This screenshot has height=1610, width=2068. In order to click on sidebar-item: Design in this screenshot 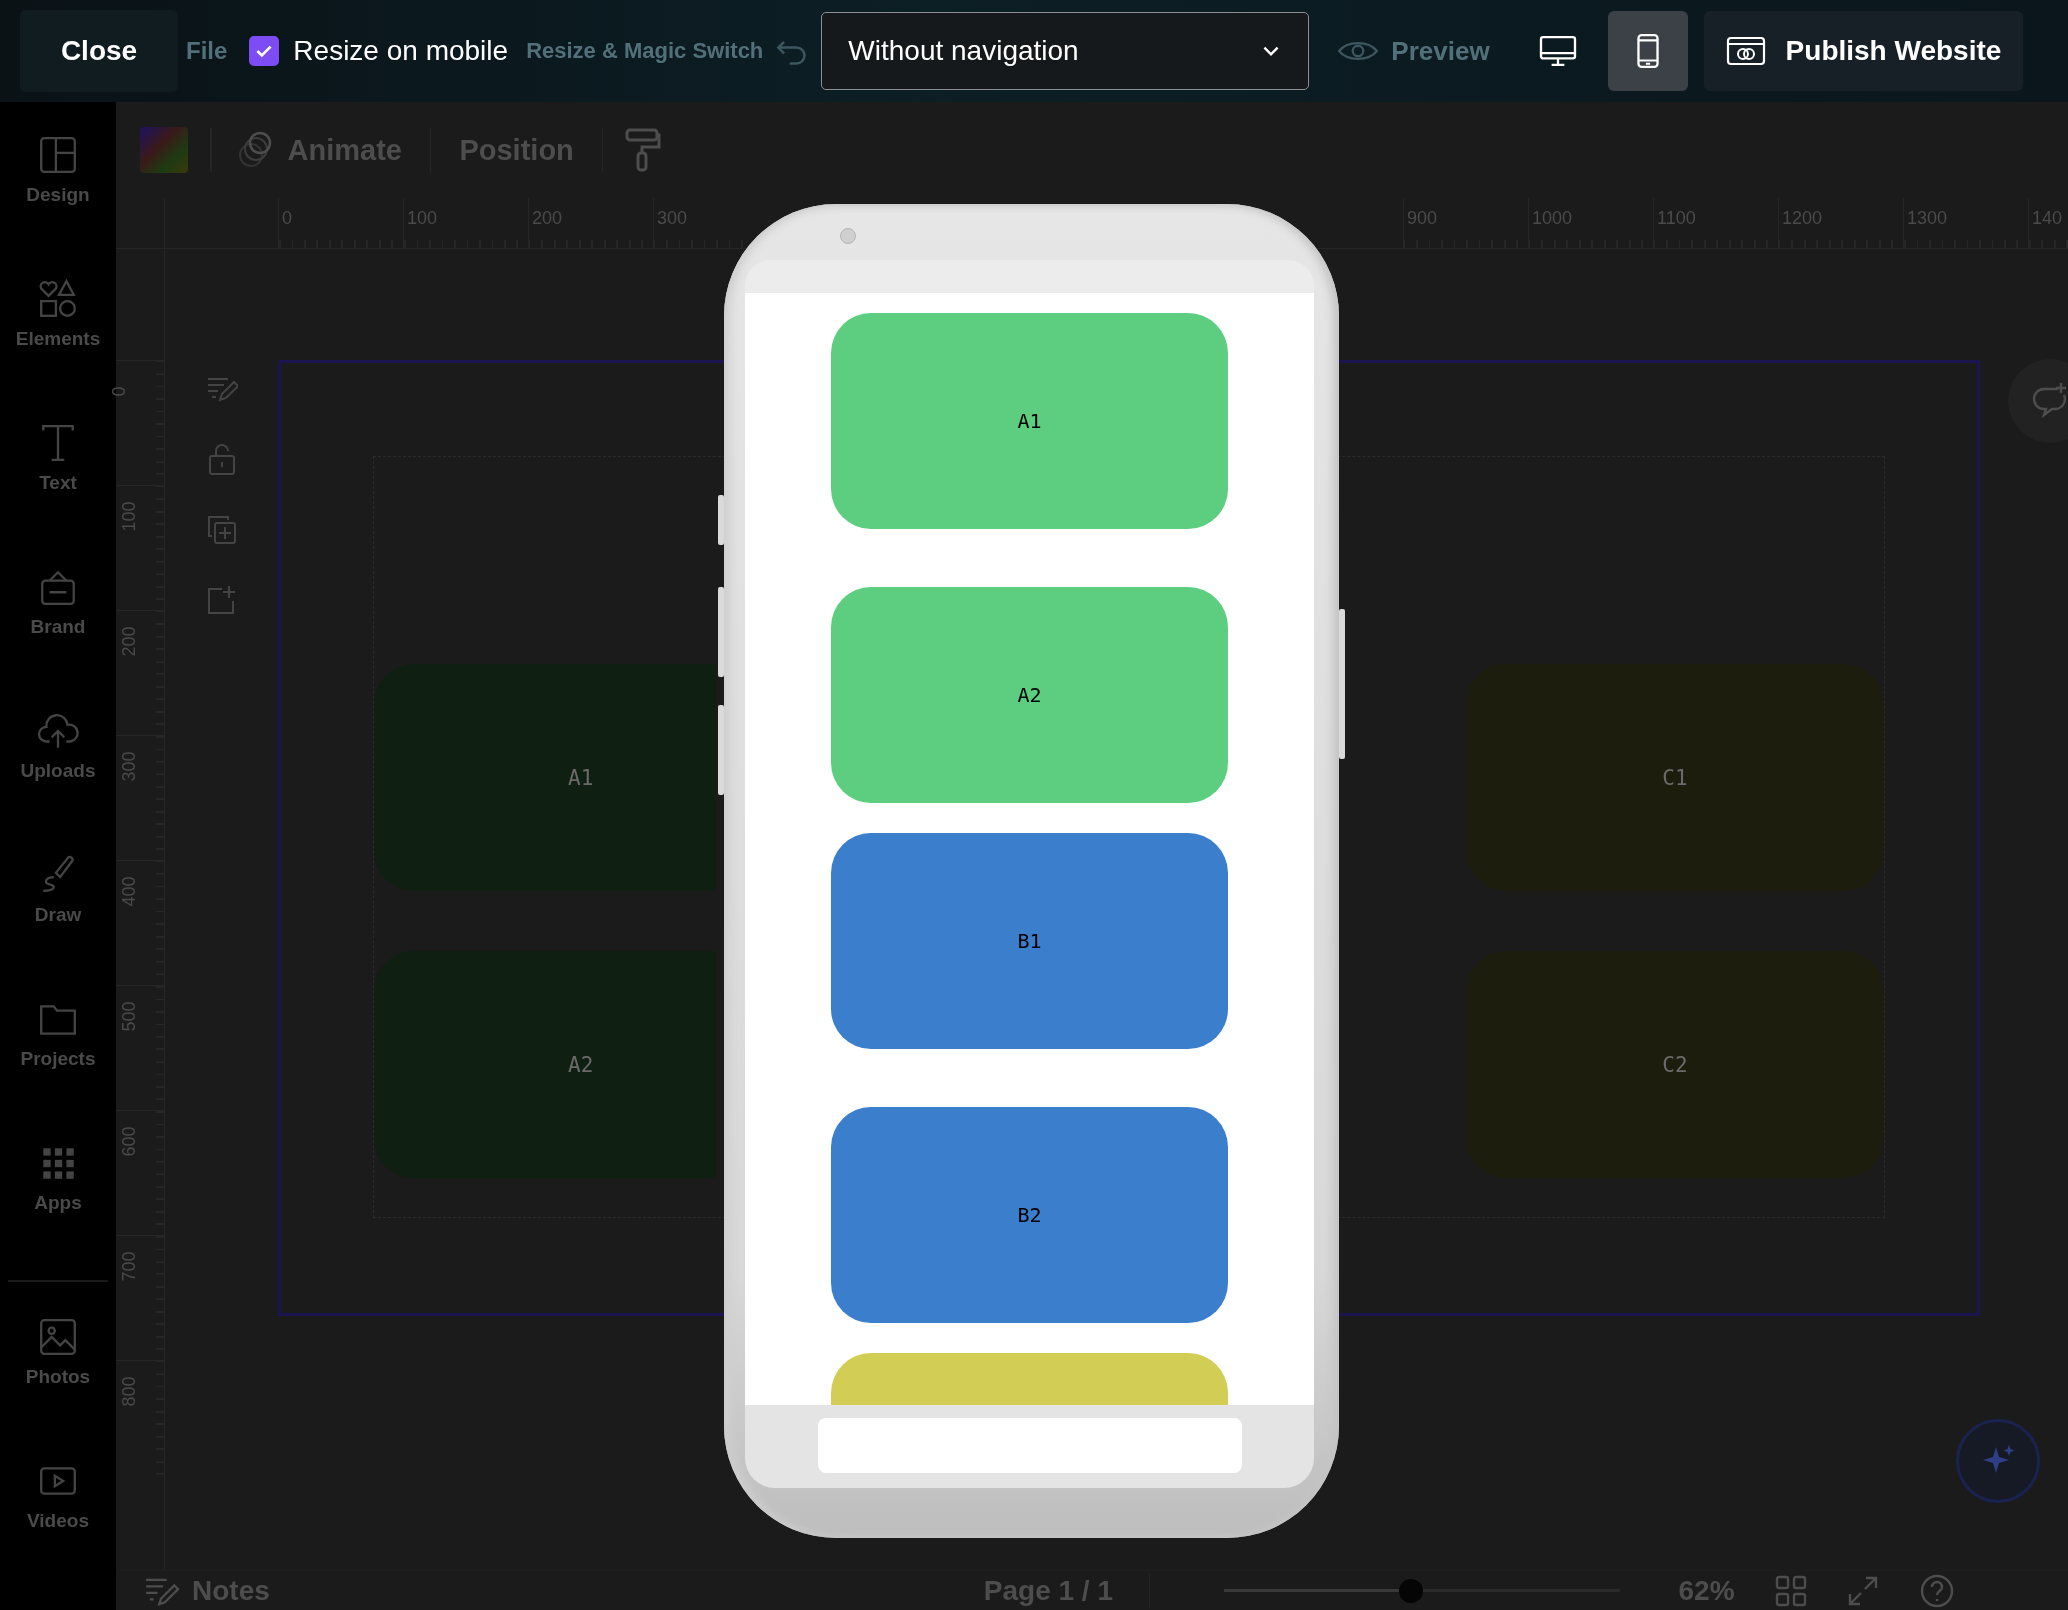, I will do `click(58, 195)`.